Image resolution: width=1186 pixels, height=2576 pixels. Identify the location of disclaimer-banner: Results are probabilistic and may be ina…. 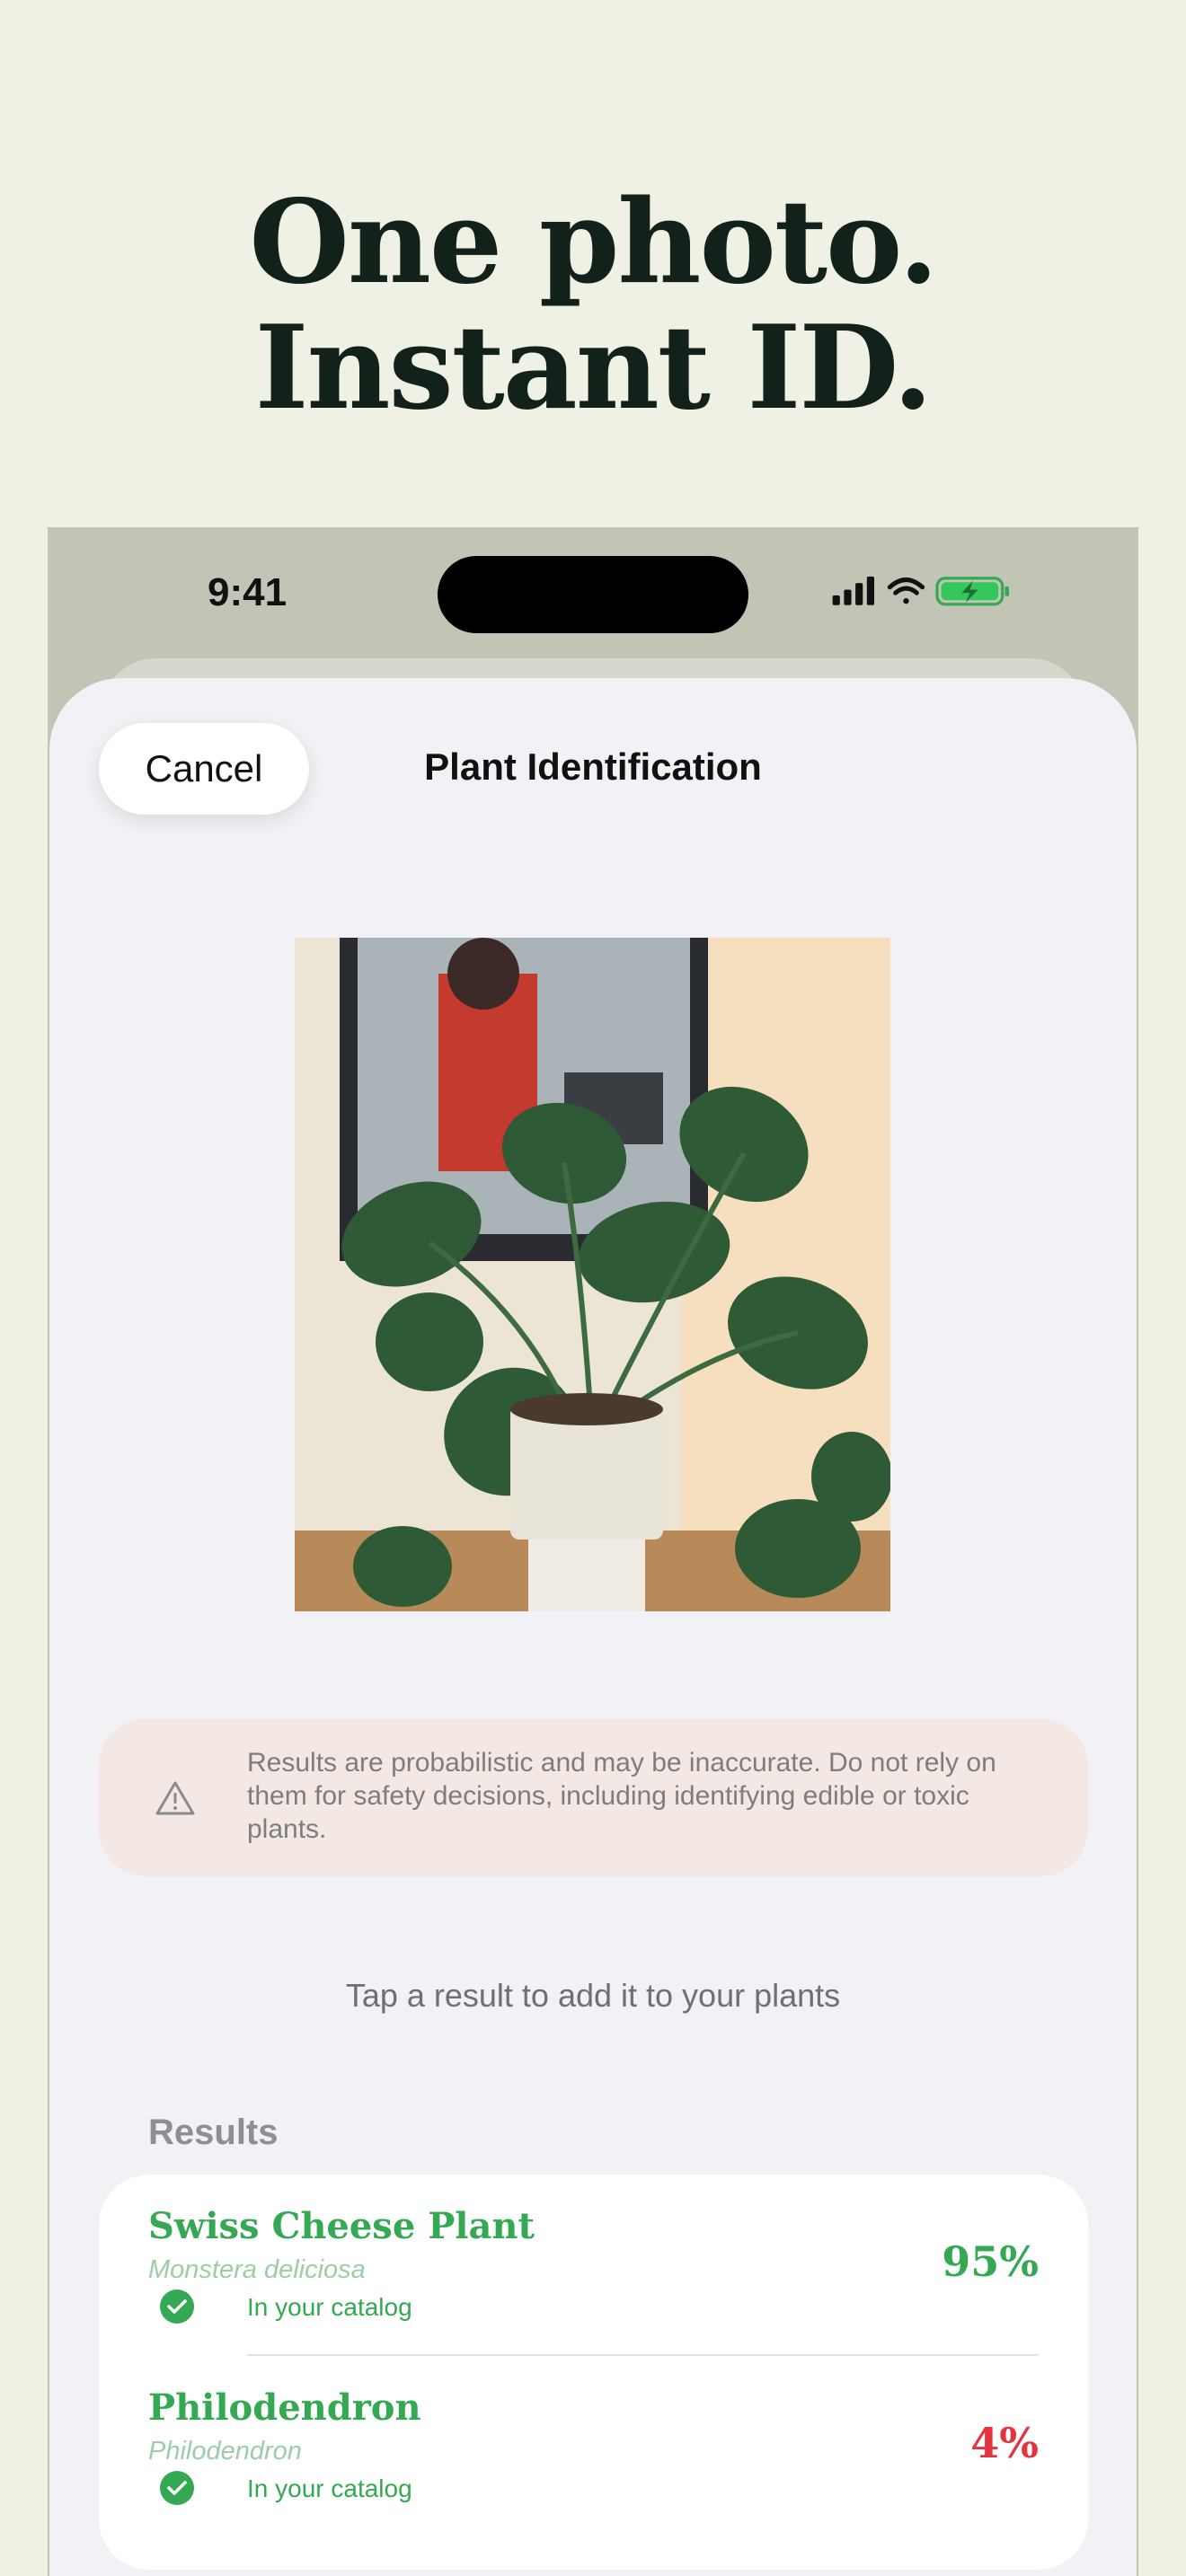
(593, 1797).